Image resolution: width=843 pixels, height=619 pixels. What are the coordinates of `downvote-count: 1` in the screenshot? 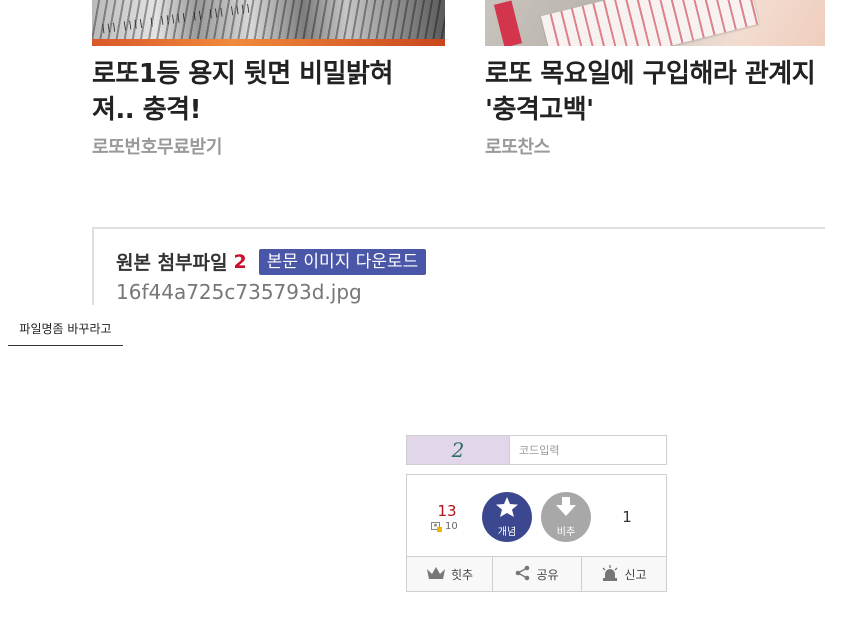 It's located at (627, 517).